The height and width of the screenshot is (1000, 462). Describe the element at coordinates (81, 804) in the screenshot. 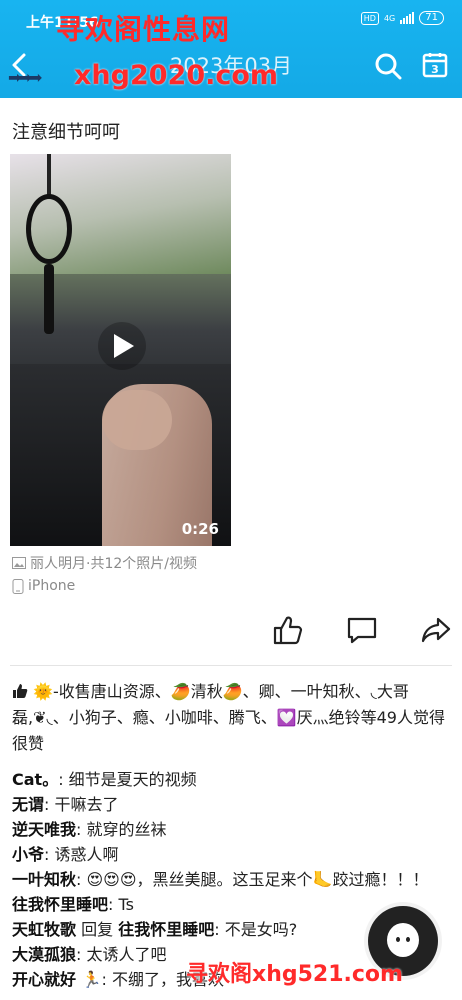

I see `comment-text: : 干嘛去了` at that location.